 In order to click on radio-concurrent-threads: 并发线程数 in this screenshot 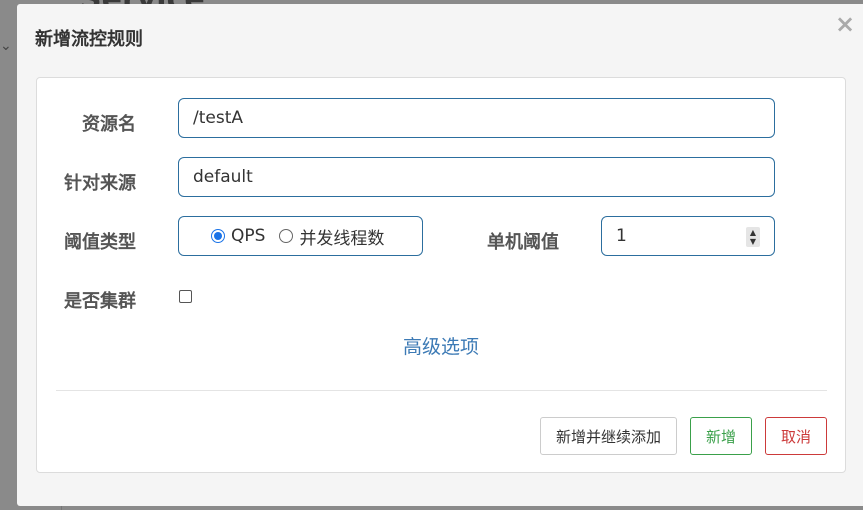, I will do `click(331, 236)`.